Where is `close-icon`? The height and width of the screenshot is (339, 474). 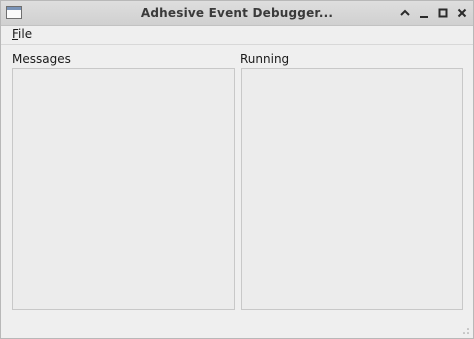
close-icon is located at coordinates (462, 13).